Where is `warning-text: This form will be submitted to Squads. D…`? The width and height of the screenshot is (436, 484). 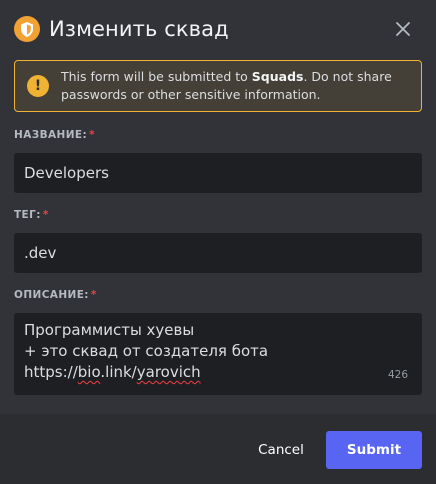 warning-text: This form will be submitted to Squads. D… is located at coordinates (241, 86).